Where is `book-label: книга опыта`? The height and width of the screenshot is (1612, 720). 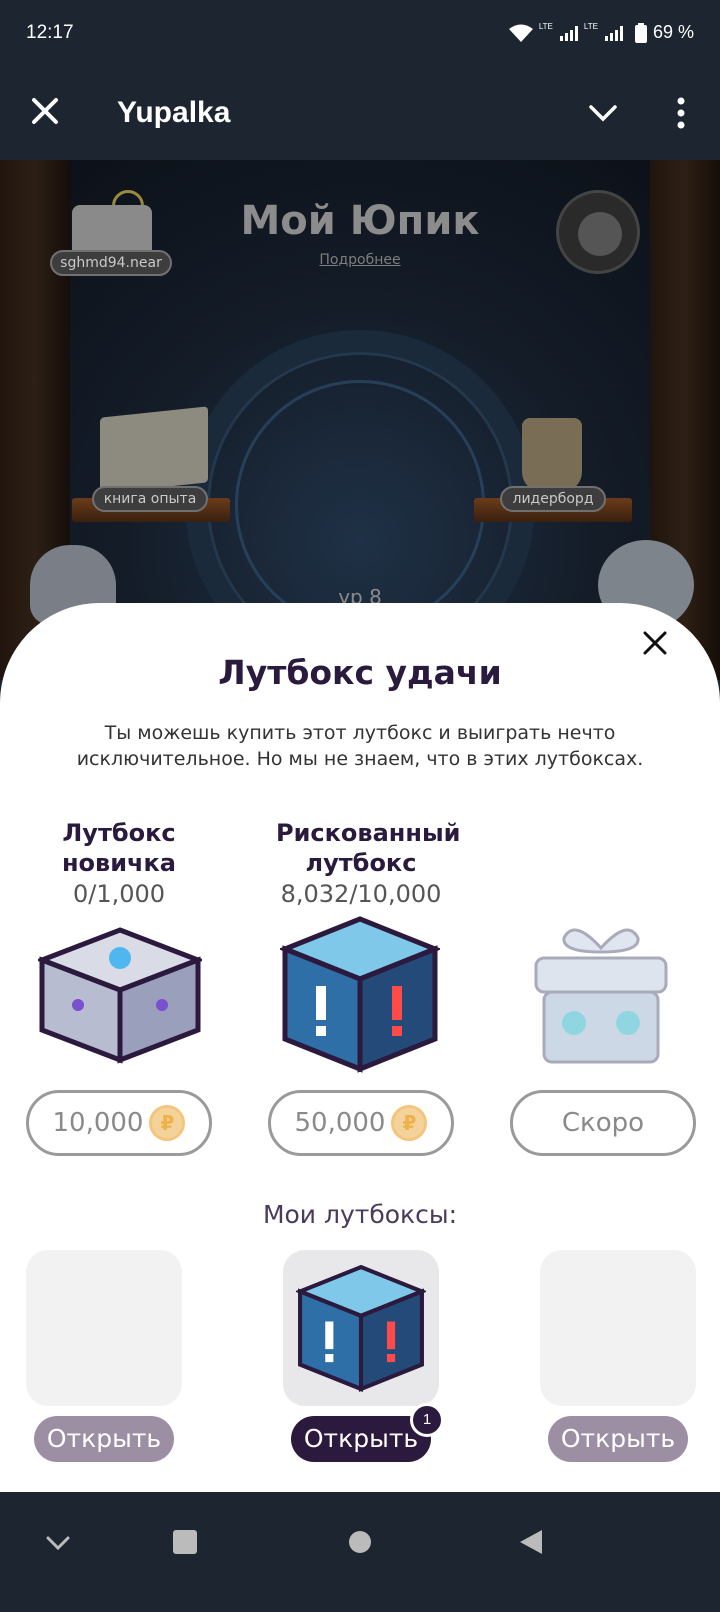 book-label: книга опыта is located at coordinates (150, 499).